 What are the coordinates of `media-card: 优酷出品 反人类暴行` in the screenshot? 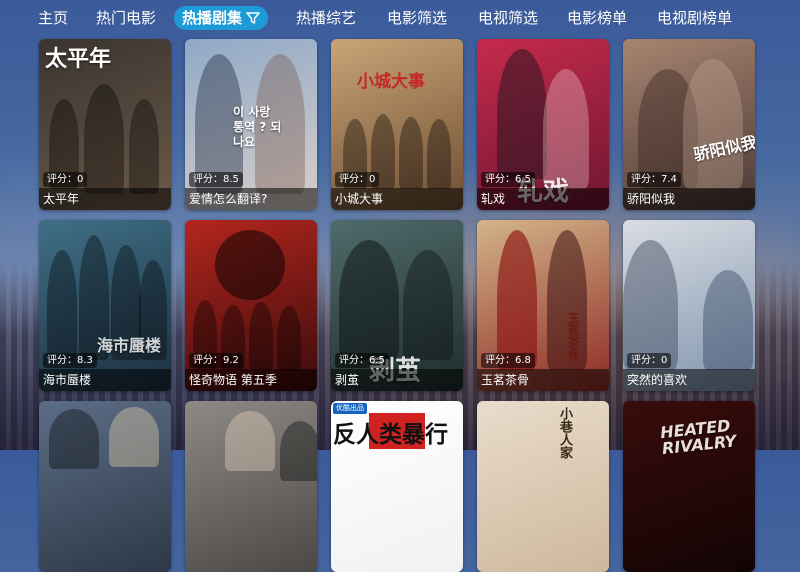 It's located at (397, 486).